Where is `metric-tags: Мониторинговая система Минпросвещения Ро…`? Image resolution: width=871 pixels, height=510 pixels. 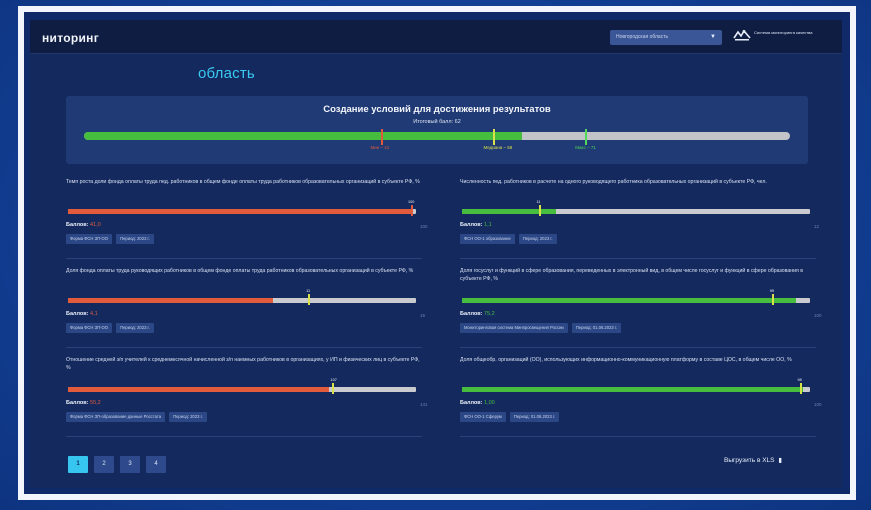
metric-tags: Мониторинговая система Минпросвещения Ро… is located at coordinates (542, 328).